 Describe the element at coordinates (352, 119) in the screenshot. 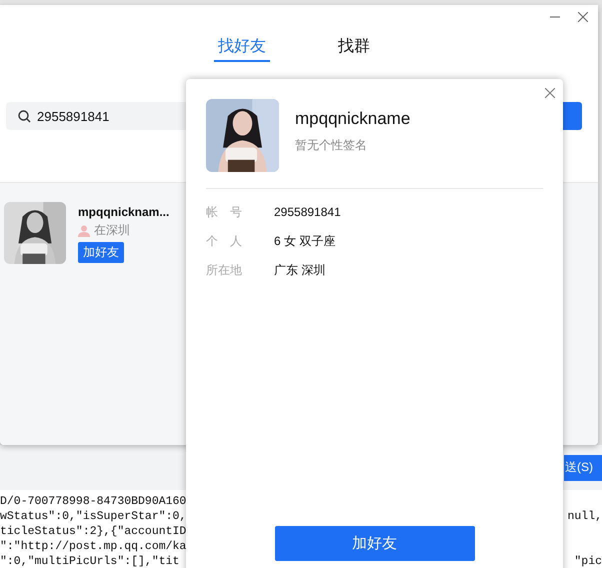

I see `profile-name: mpqqnickname` at that location.